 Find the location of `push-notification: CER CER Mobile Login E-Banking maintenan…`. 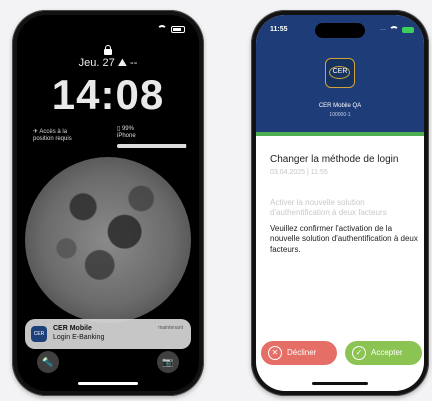

push-notification: CER CER Mobile Login E-Banking maintenan… is located at coordinates (108, 334).